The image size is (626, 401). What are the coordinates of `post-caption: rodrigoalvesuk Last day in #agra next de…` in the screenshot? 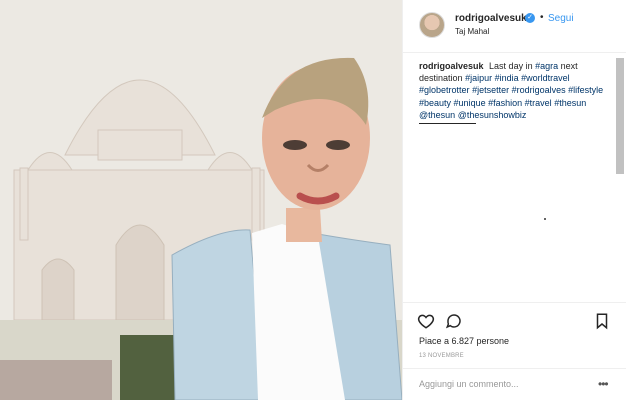 It's located at (514, 90).